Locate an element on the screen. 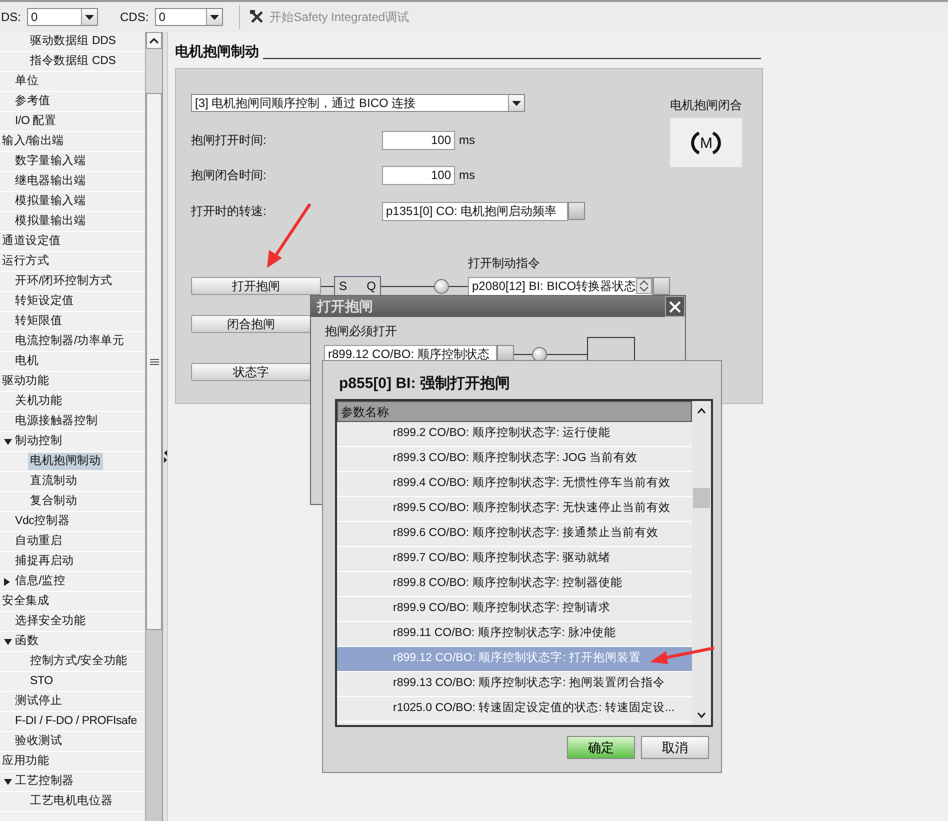 Image resolution: width=948 pixels, height=821 pixels. tree-item: 复合制动 is located at coordinates (54, 501).